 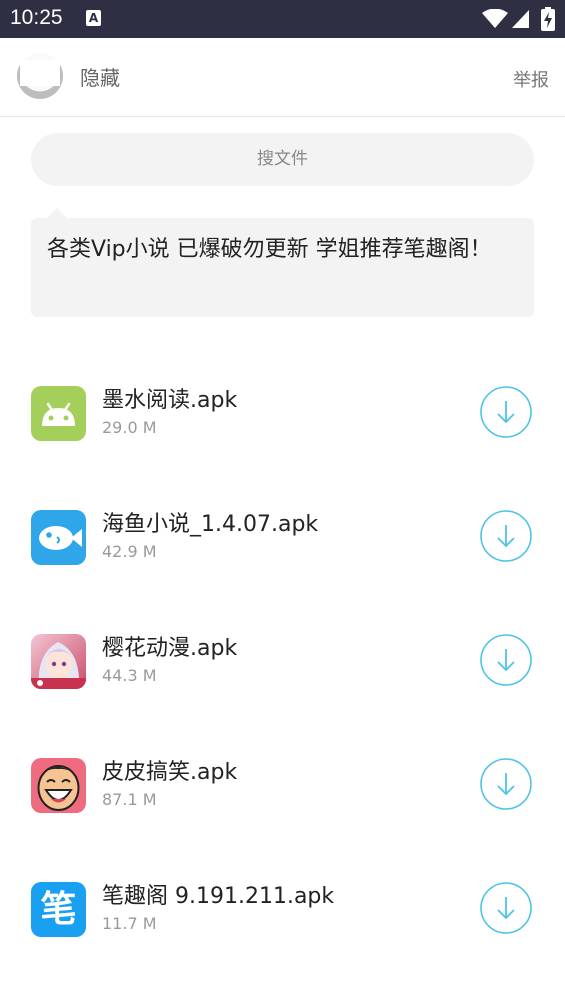 I want to click on report-button: 举报, so click(x=531, y=79).